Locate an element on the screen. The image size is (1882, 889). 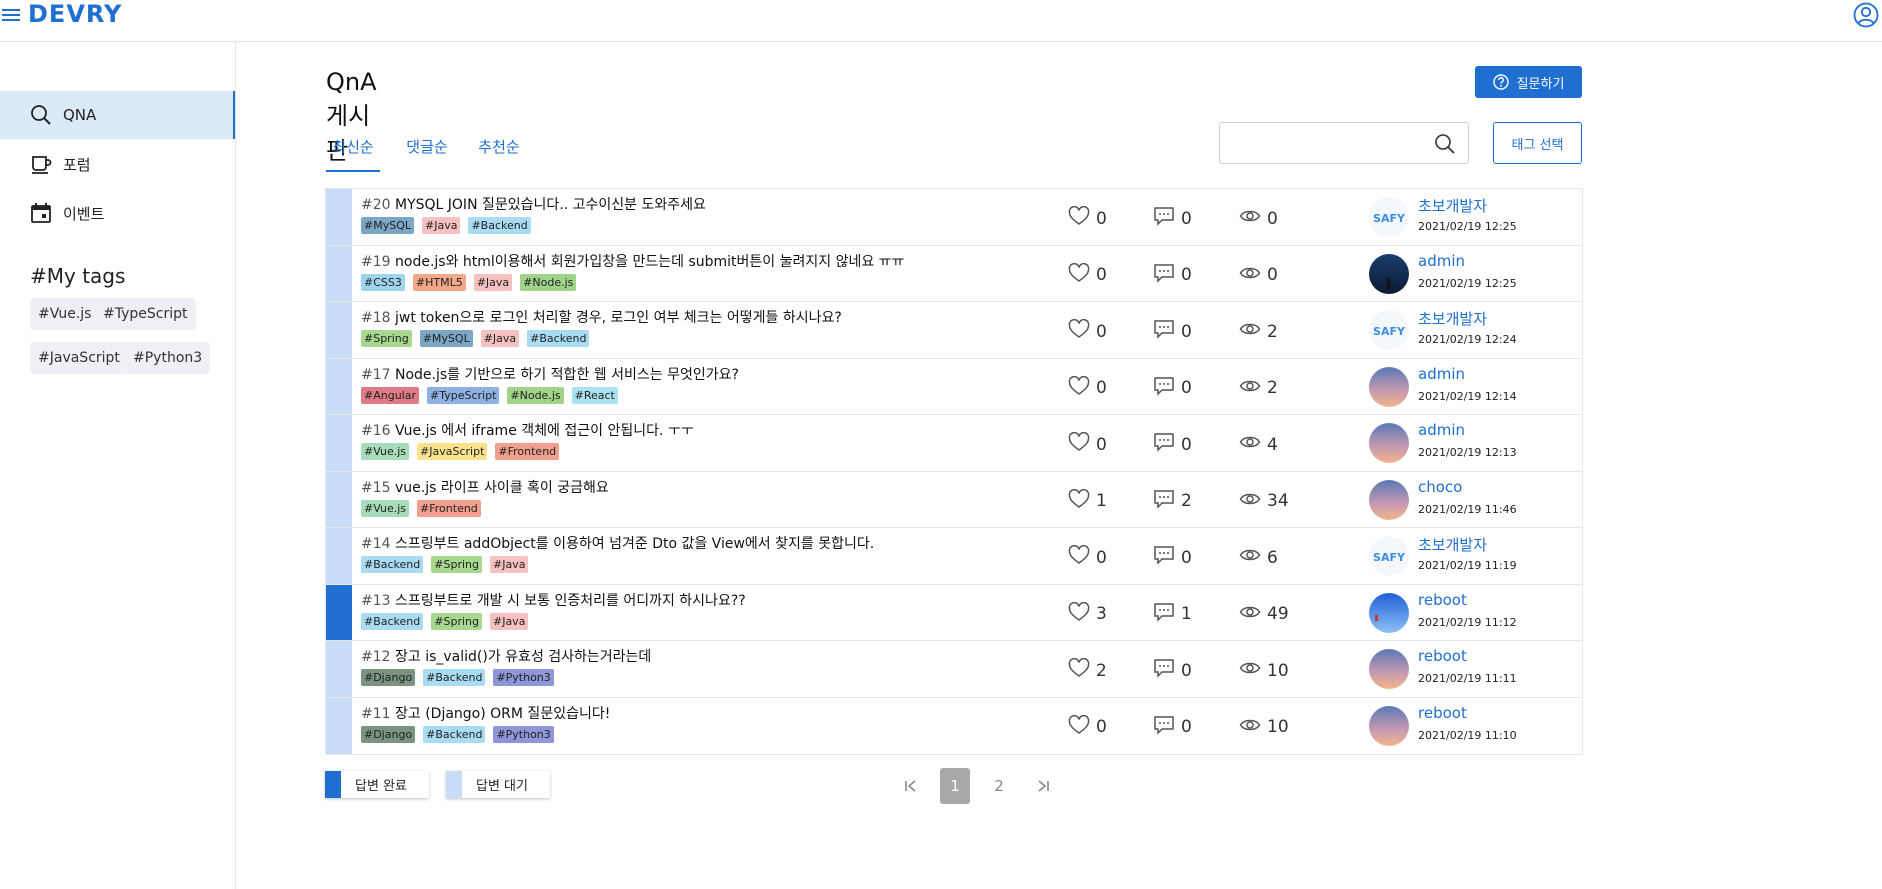
tag-select-button: 태그 선택 is located at coordinates (1537, 143).